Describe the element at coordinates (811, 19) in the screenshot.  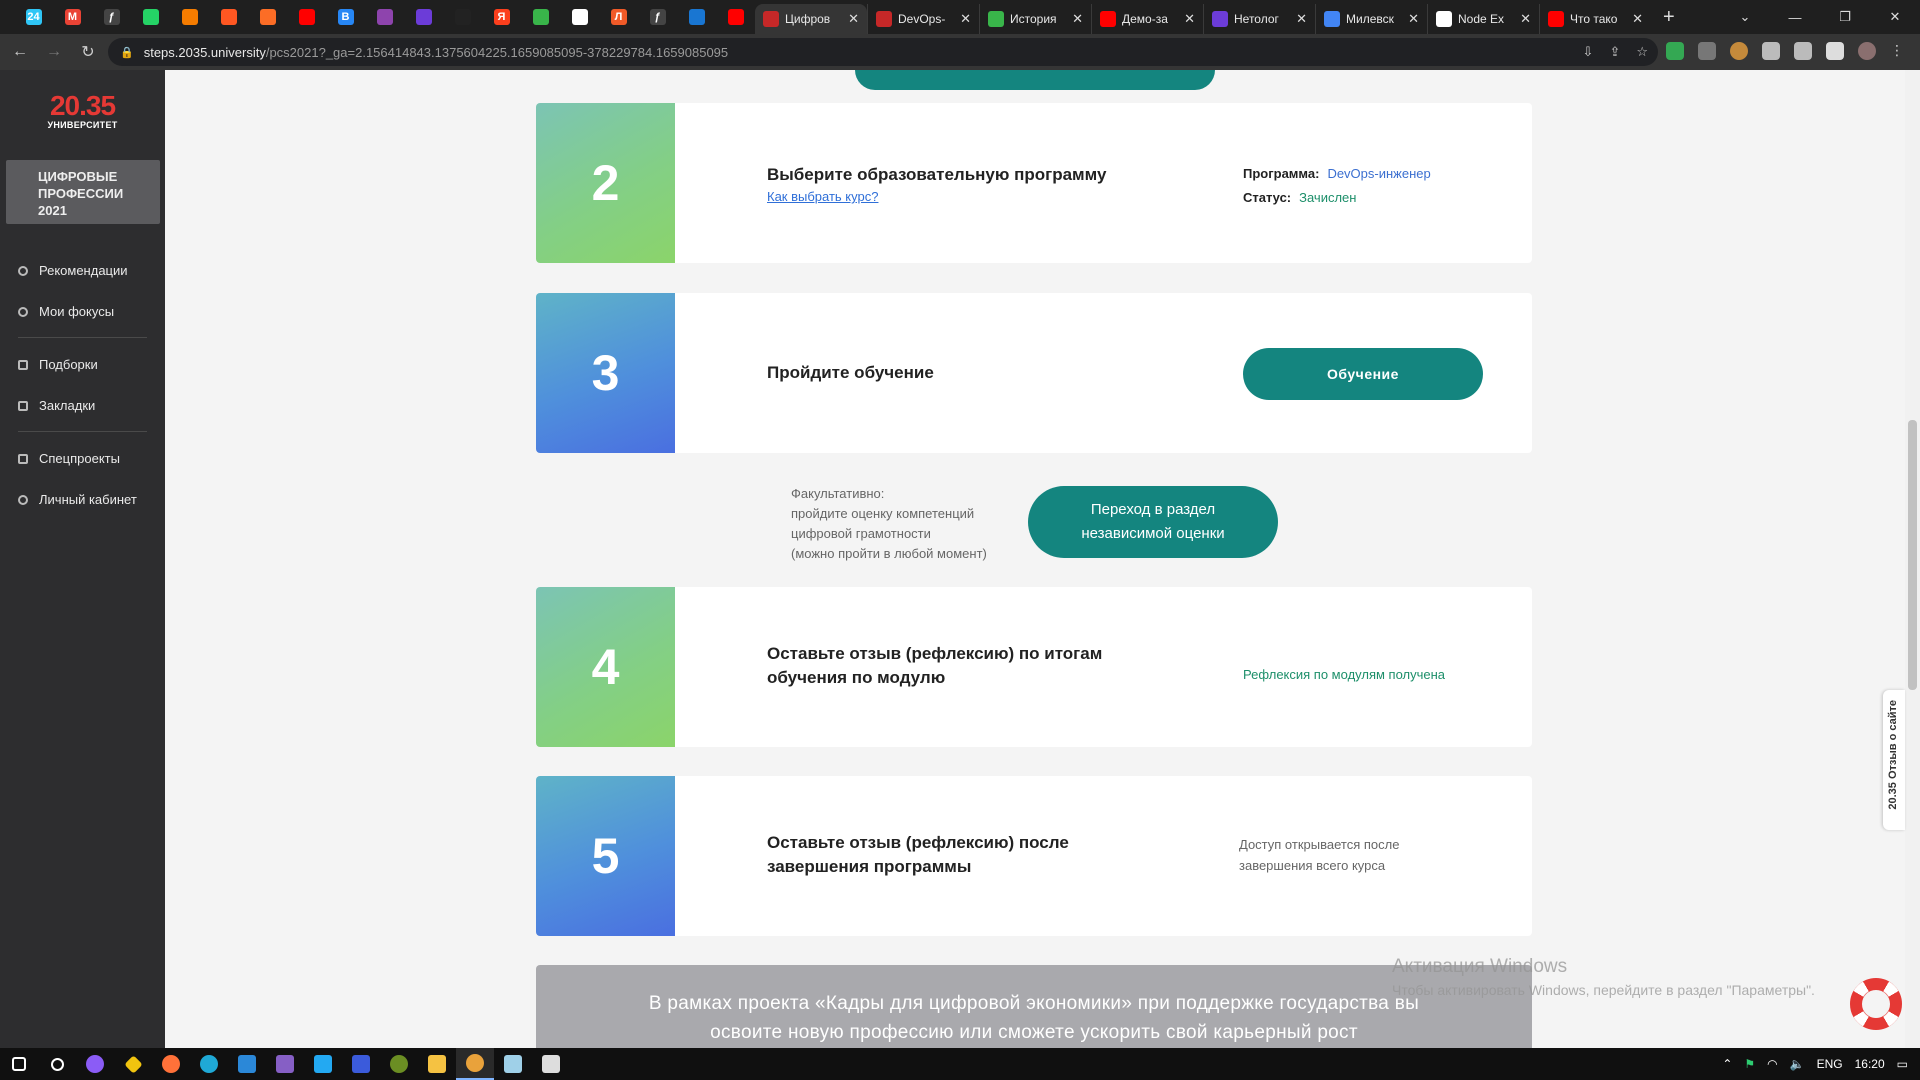
I see `browser-tab: Цифров ✕` at that location.